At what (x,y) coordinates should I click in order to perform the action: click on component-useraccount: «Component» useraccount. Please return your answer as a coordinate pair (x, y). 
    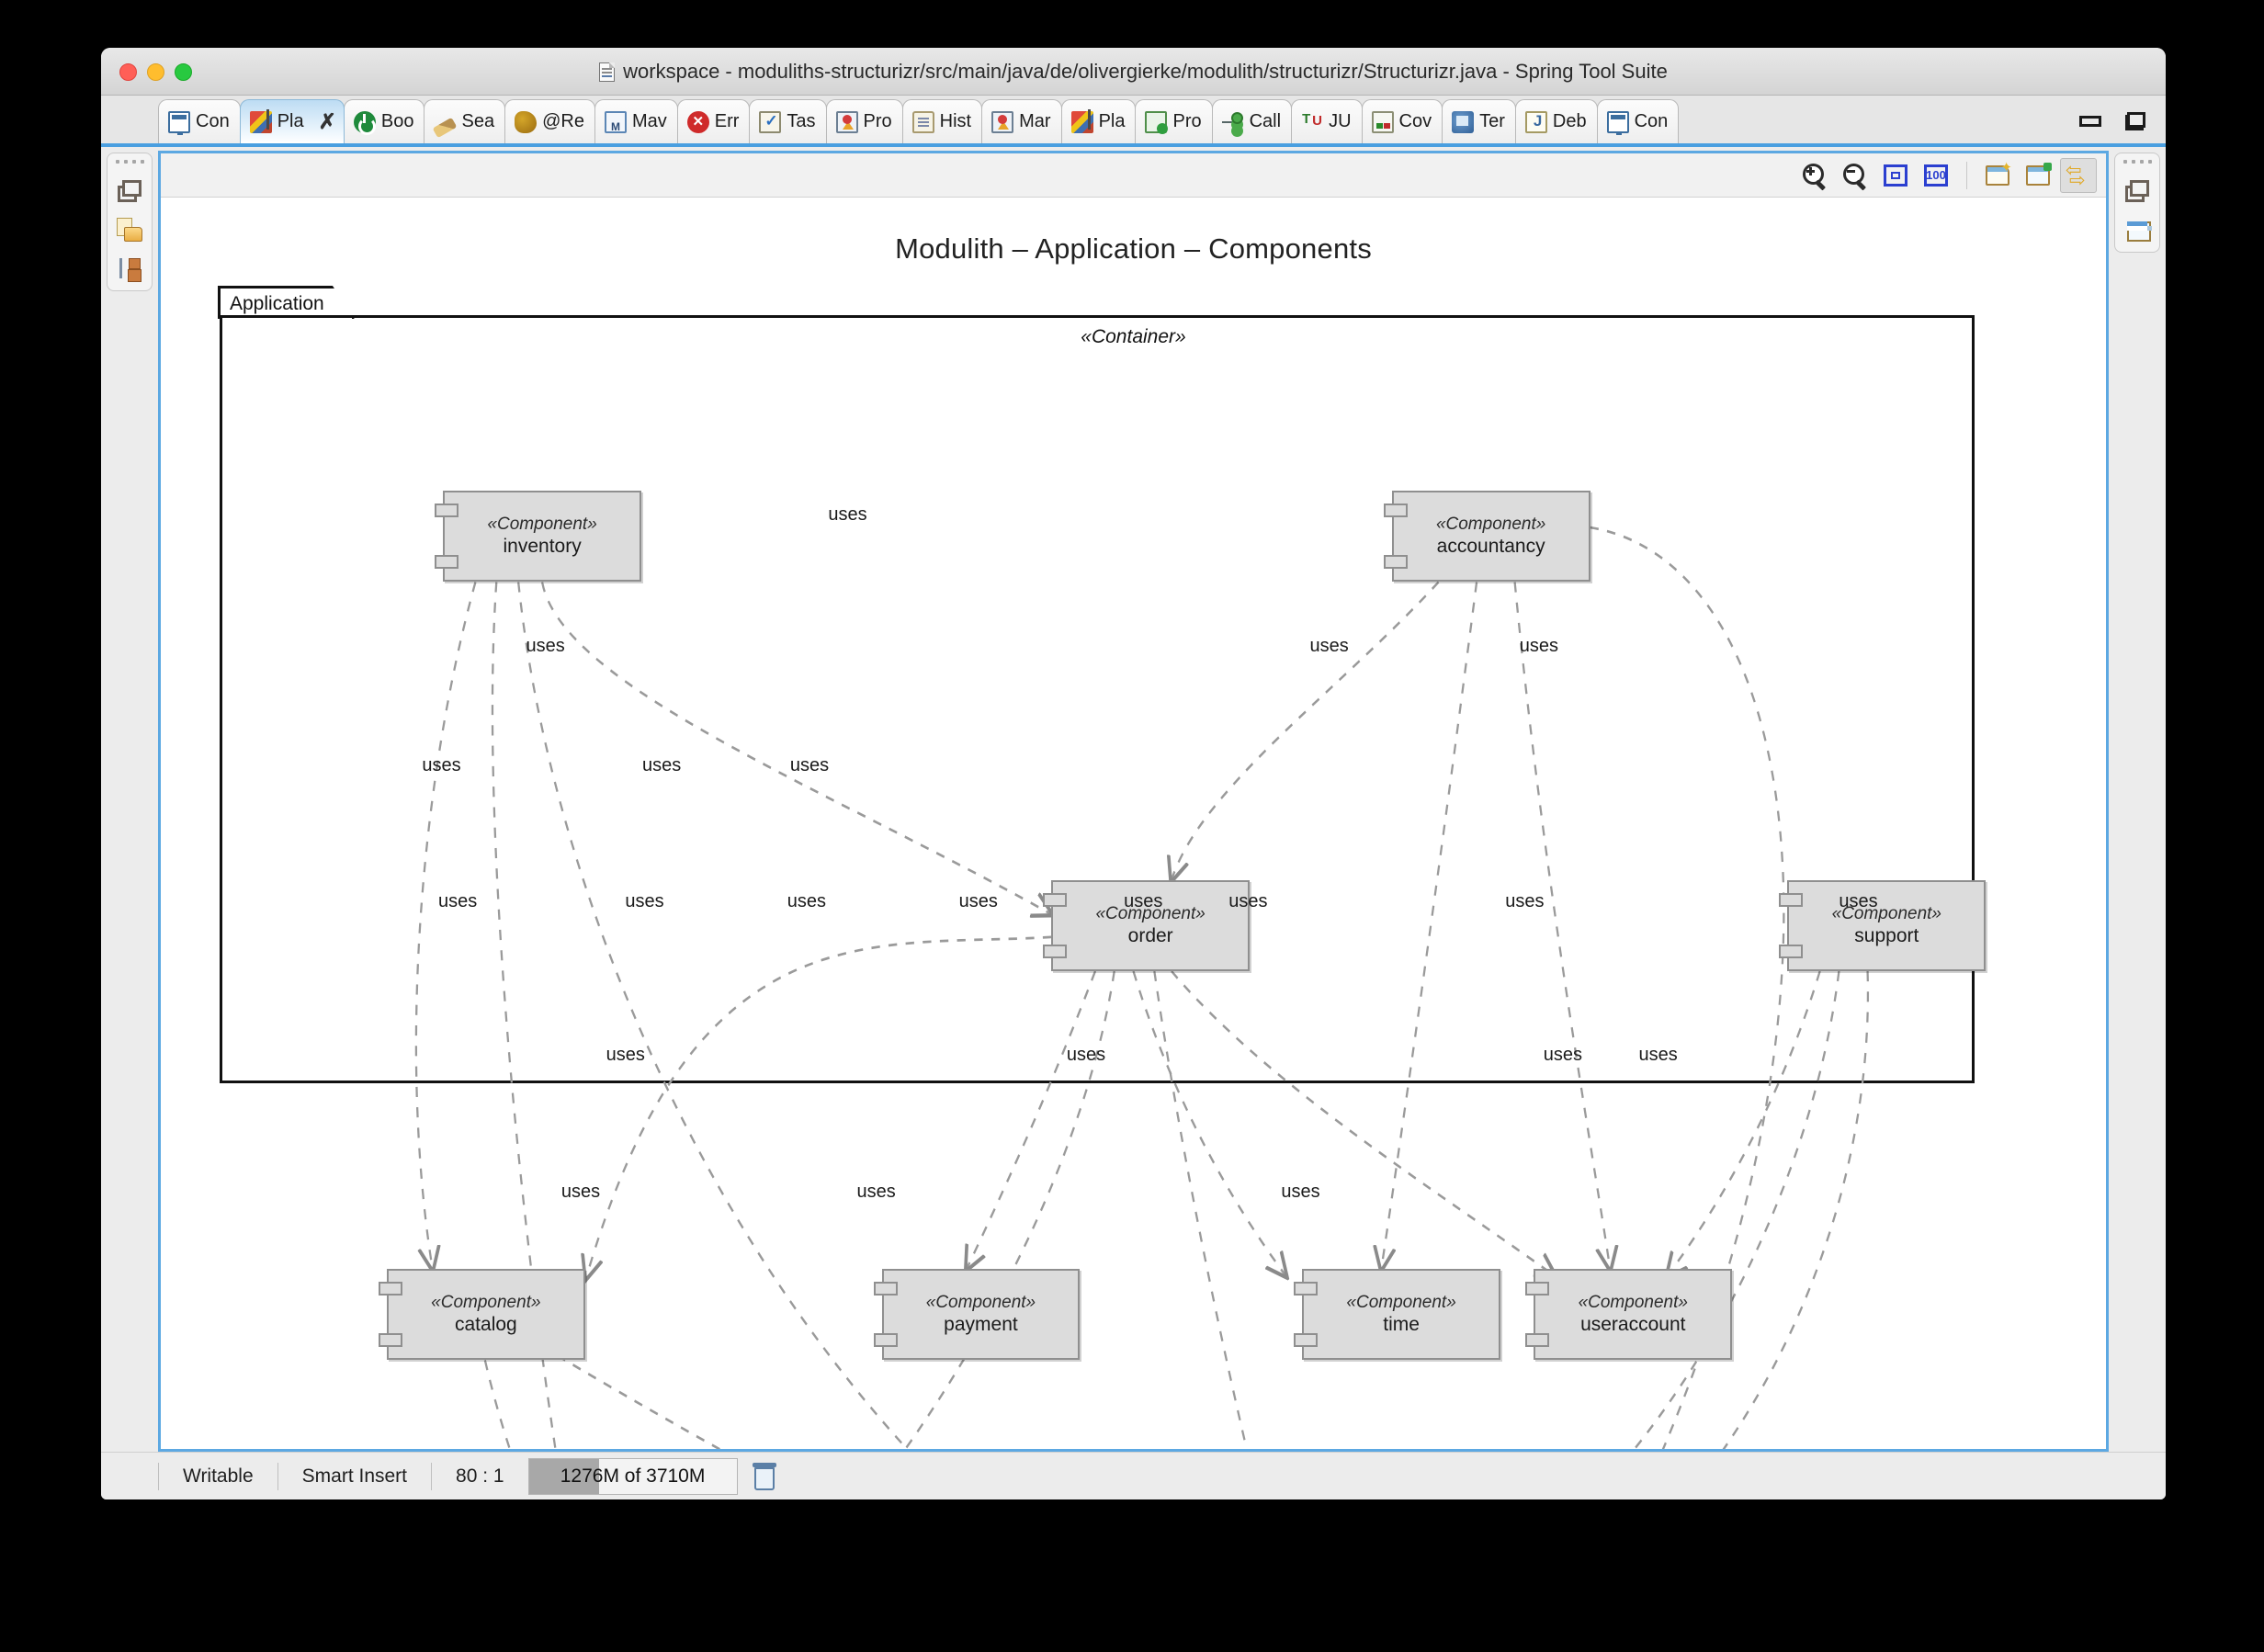
    Looking at the image, I should click on (1629, 1315).